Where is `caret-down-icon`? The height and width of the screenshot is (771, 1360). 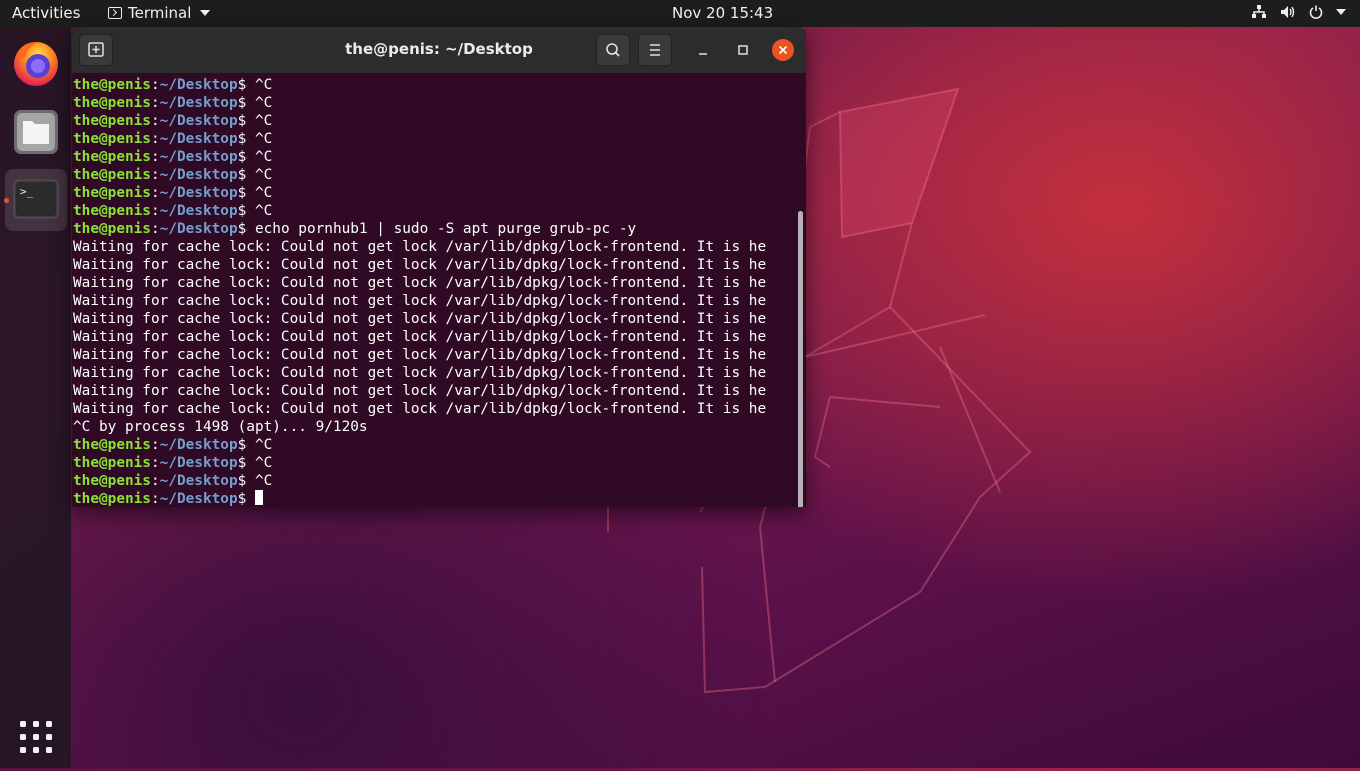 caret-down-icon is located at coordinates (205, 13).